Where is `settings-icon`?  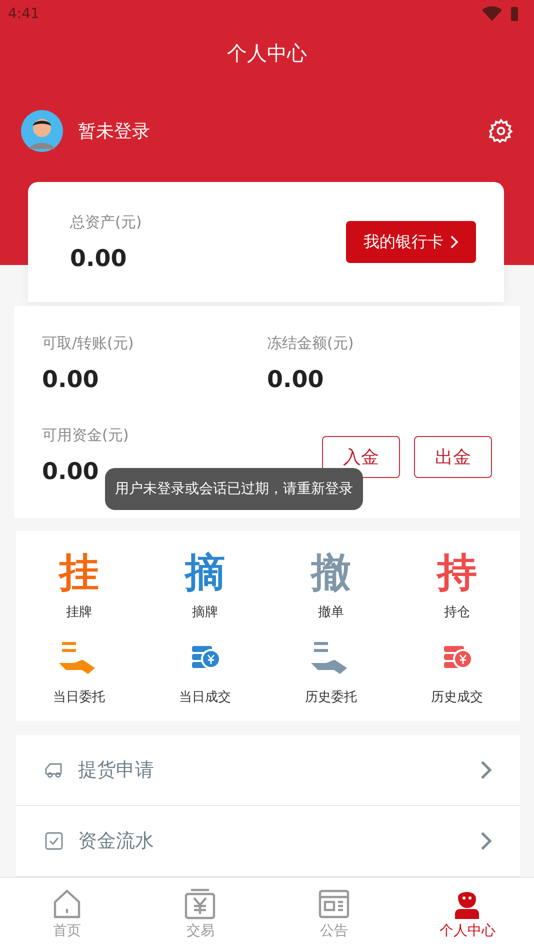 settings-icon is located at coordinates (501, 131).